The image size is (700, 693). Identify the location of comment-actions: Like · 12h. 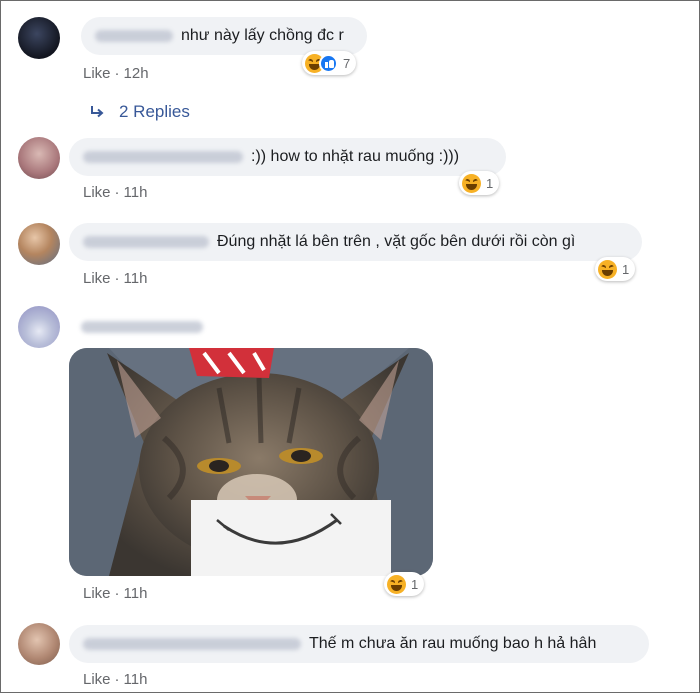
(116, 73).